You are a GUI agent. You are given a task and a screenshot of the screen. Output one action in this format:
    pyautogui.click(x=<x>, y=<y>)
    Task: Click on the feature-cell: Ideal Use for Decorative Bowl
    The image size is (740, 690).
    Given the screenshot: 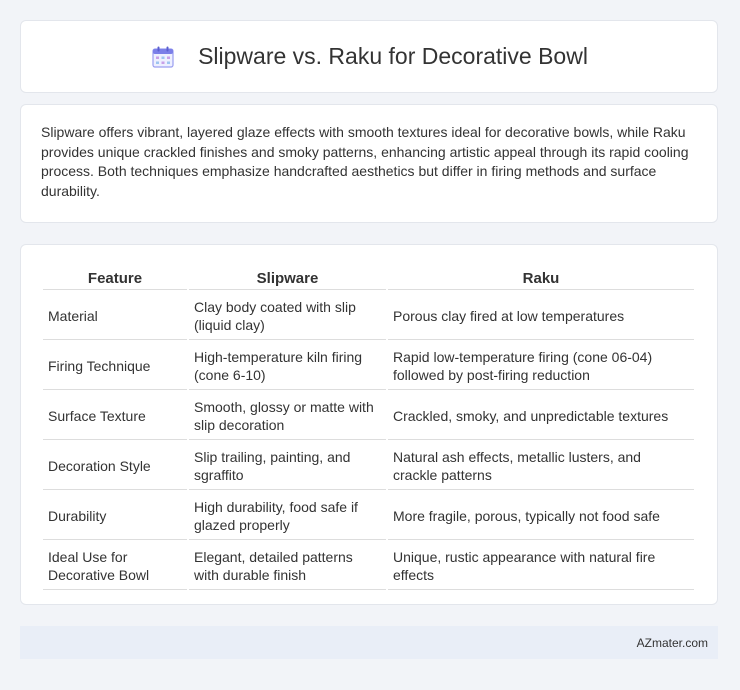 What is the action you would take?
    pyautogui.click(x=115, y=566)
    